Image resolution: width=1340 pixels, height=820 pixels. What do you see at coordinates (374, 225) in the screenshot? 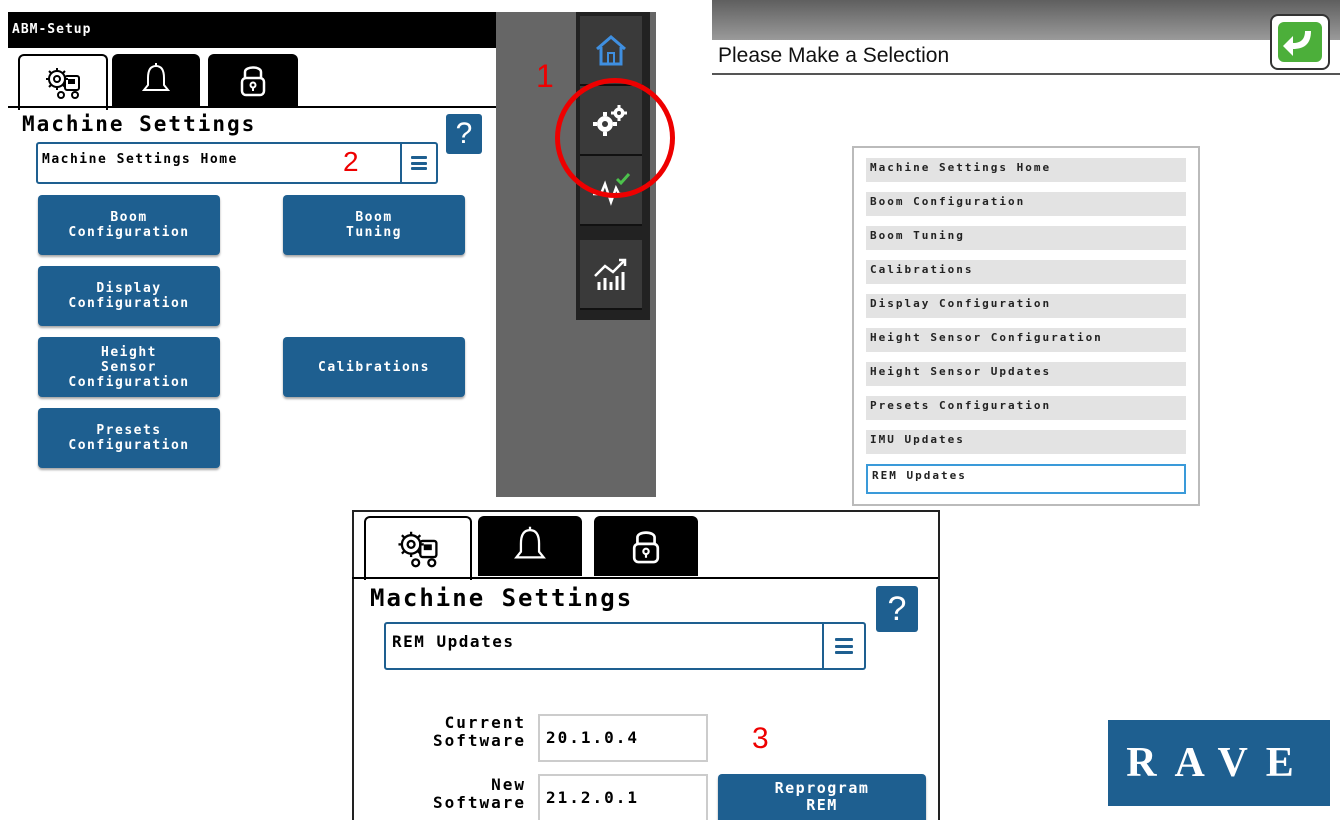
I see `boom-tuning-button: Boom Tuning` at bounding box center [374, 225].